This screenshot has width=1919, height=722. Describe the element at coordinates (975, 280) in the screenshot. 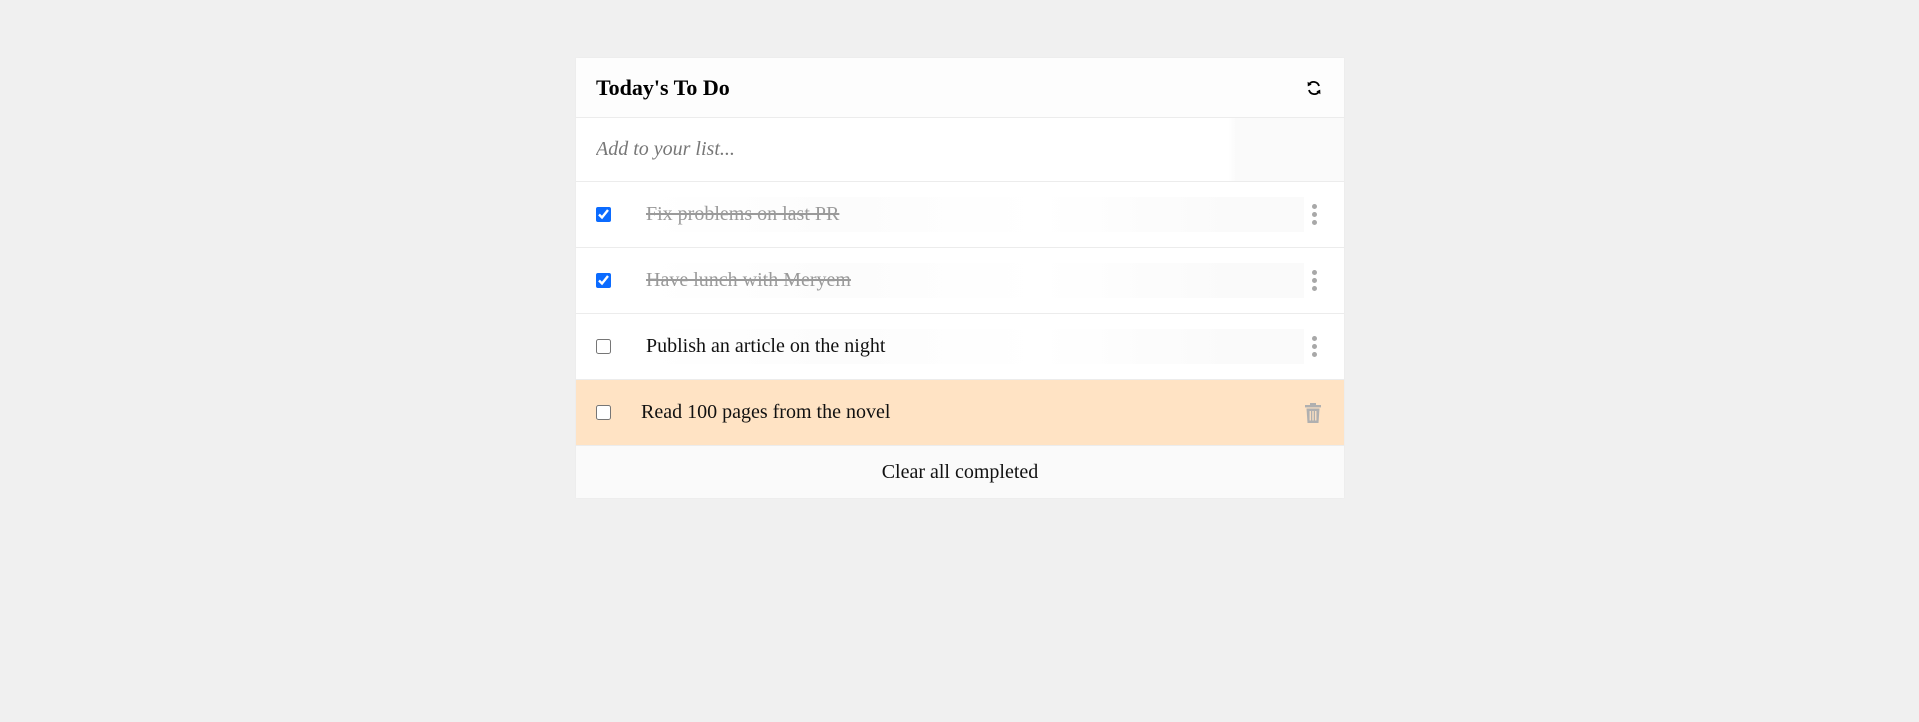

I see `todo-item-text: Have lunch with Meryem` at that location.